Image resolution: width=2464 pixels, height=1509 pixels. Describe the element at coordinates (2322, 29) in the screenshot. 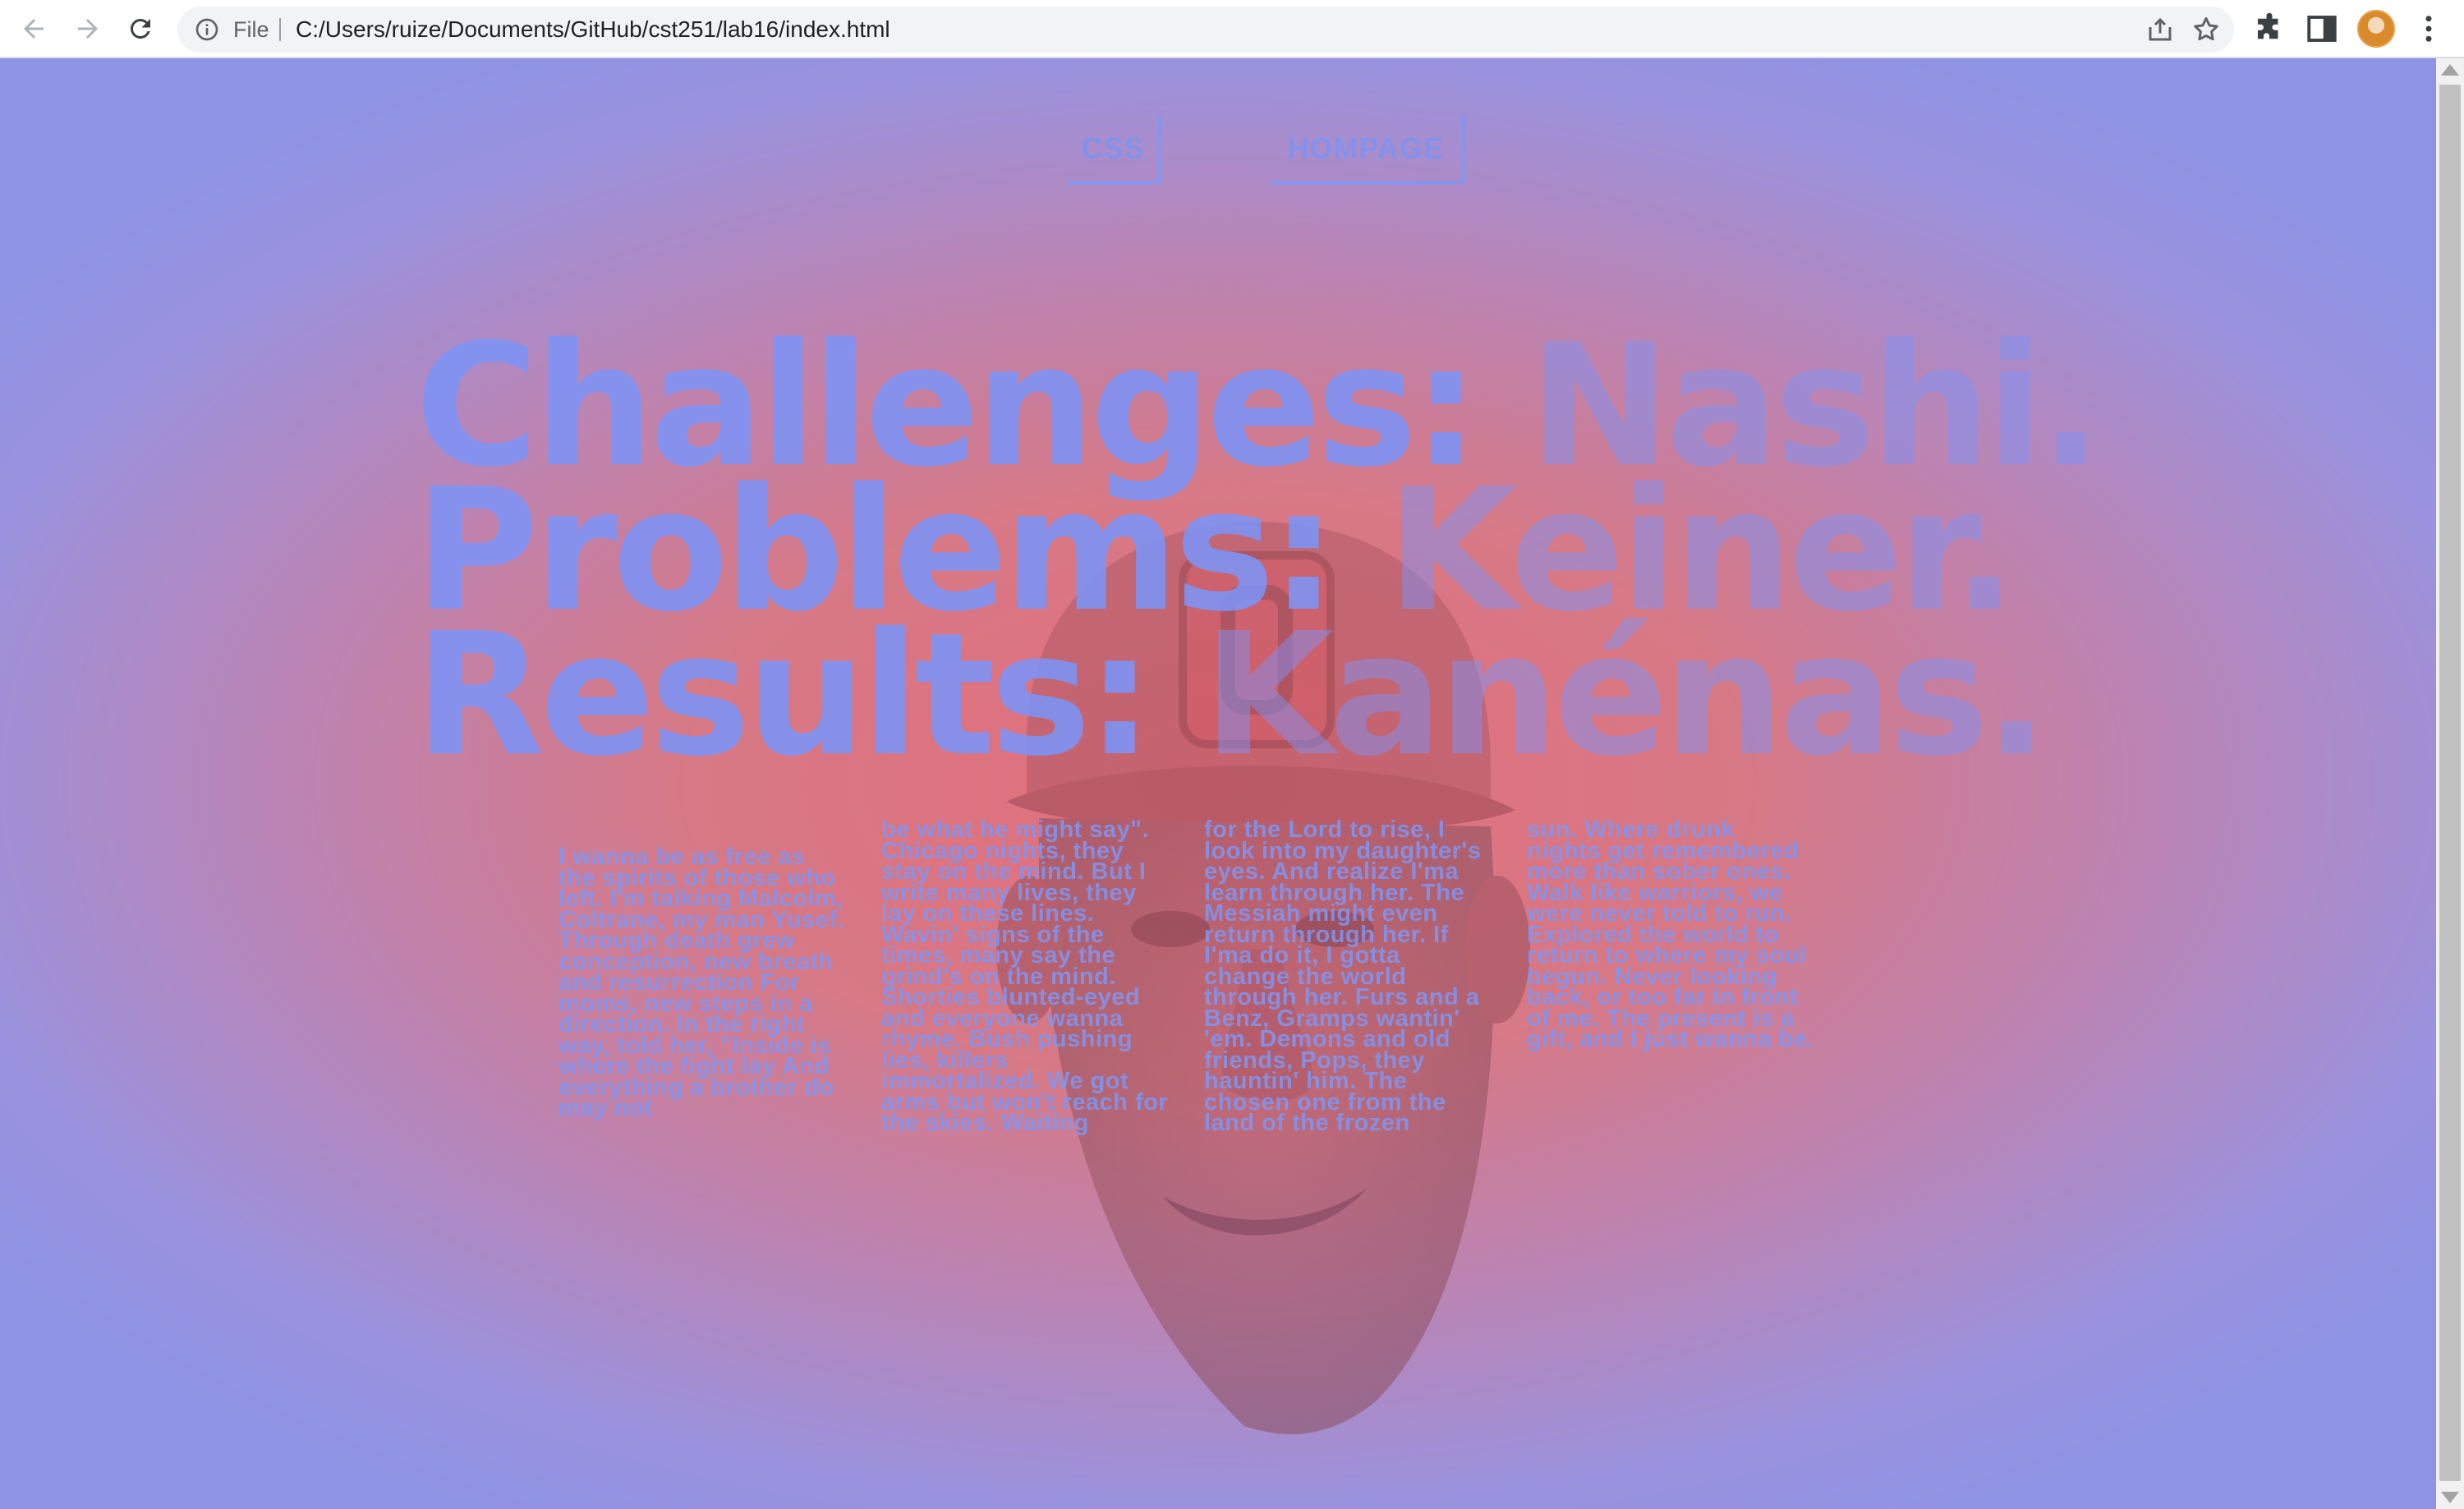

I see `side-panel-icon` at that location.